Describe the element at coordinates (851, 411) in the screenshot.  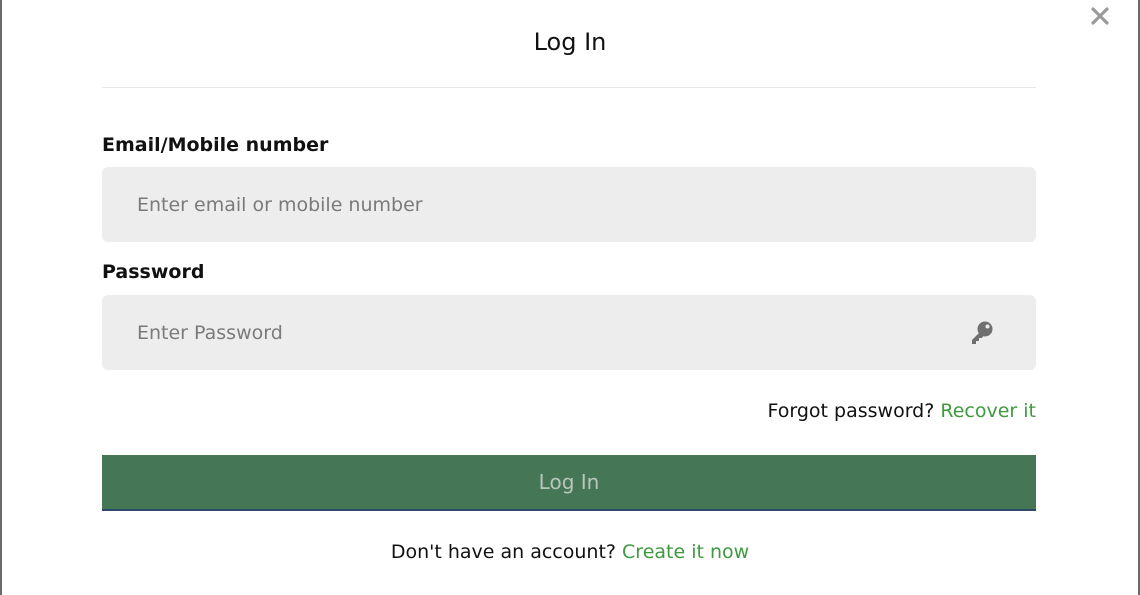
I see `forgot-password-text: Forgot password?` at that location.